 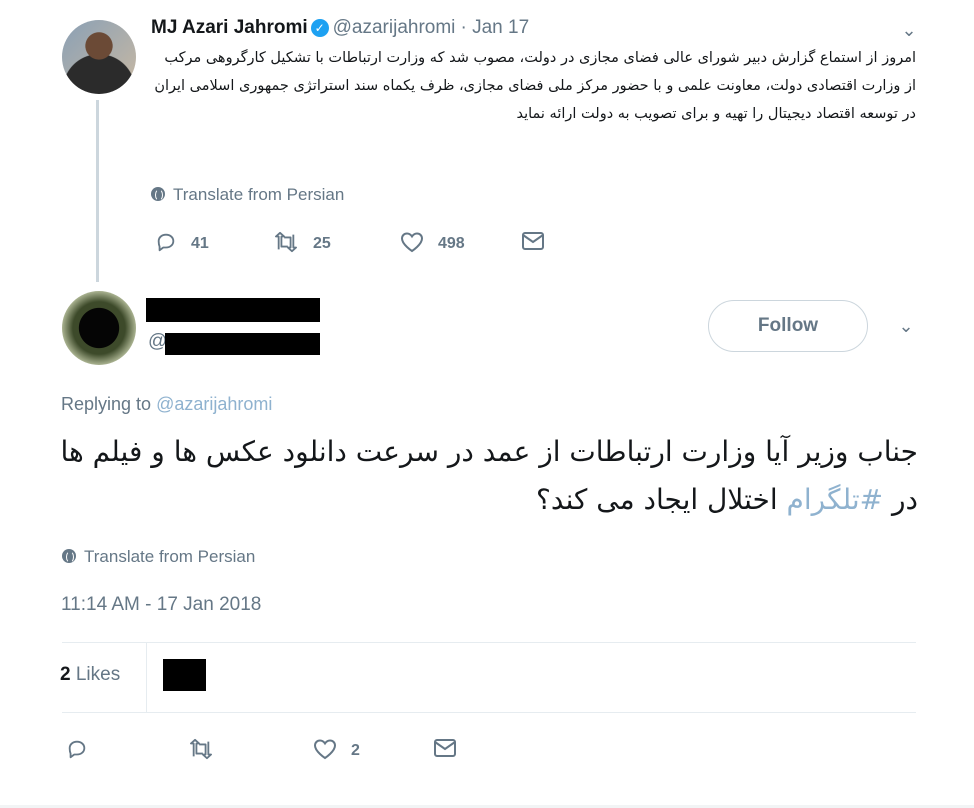 I want to click on like-button: 2, so click(x=336, y=749).